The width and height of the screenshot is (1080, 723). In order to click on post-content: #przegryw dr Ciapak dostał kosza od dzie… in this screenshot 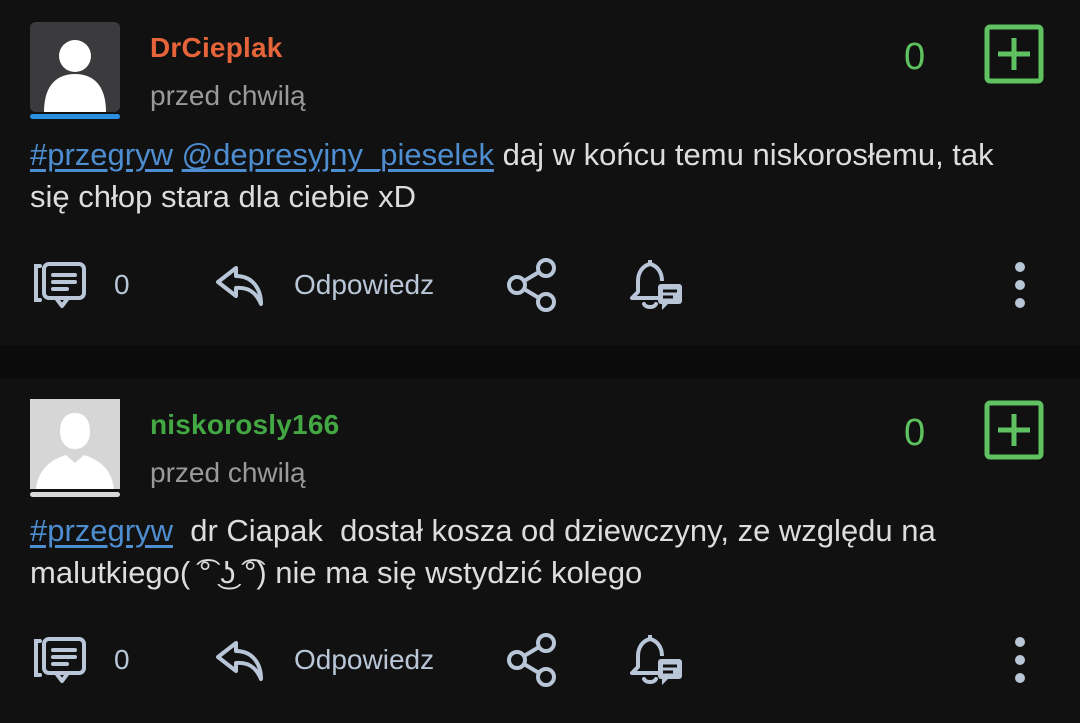, I will do `click(535, 552)`.